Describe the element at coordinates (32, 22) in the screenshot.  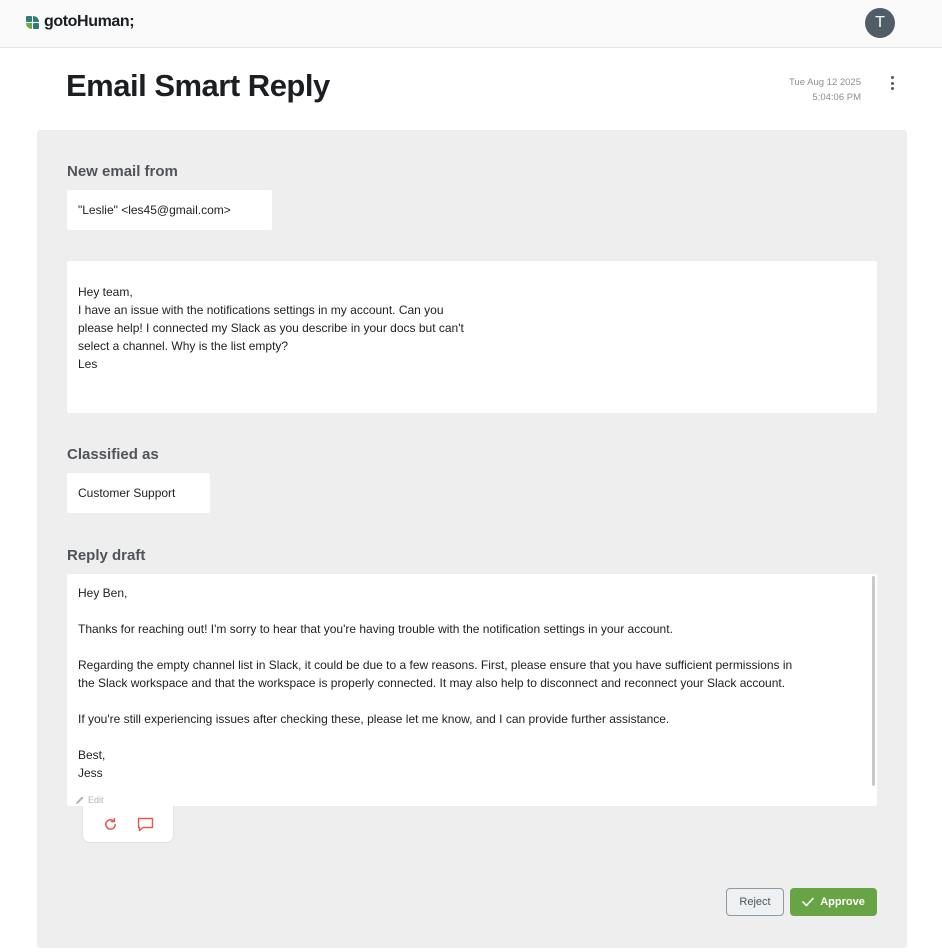
I see `logo-icon` at that location.